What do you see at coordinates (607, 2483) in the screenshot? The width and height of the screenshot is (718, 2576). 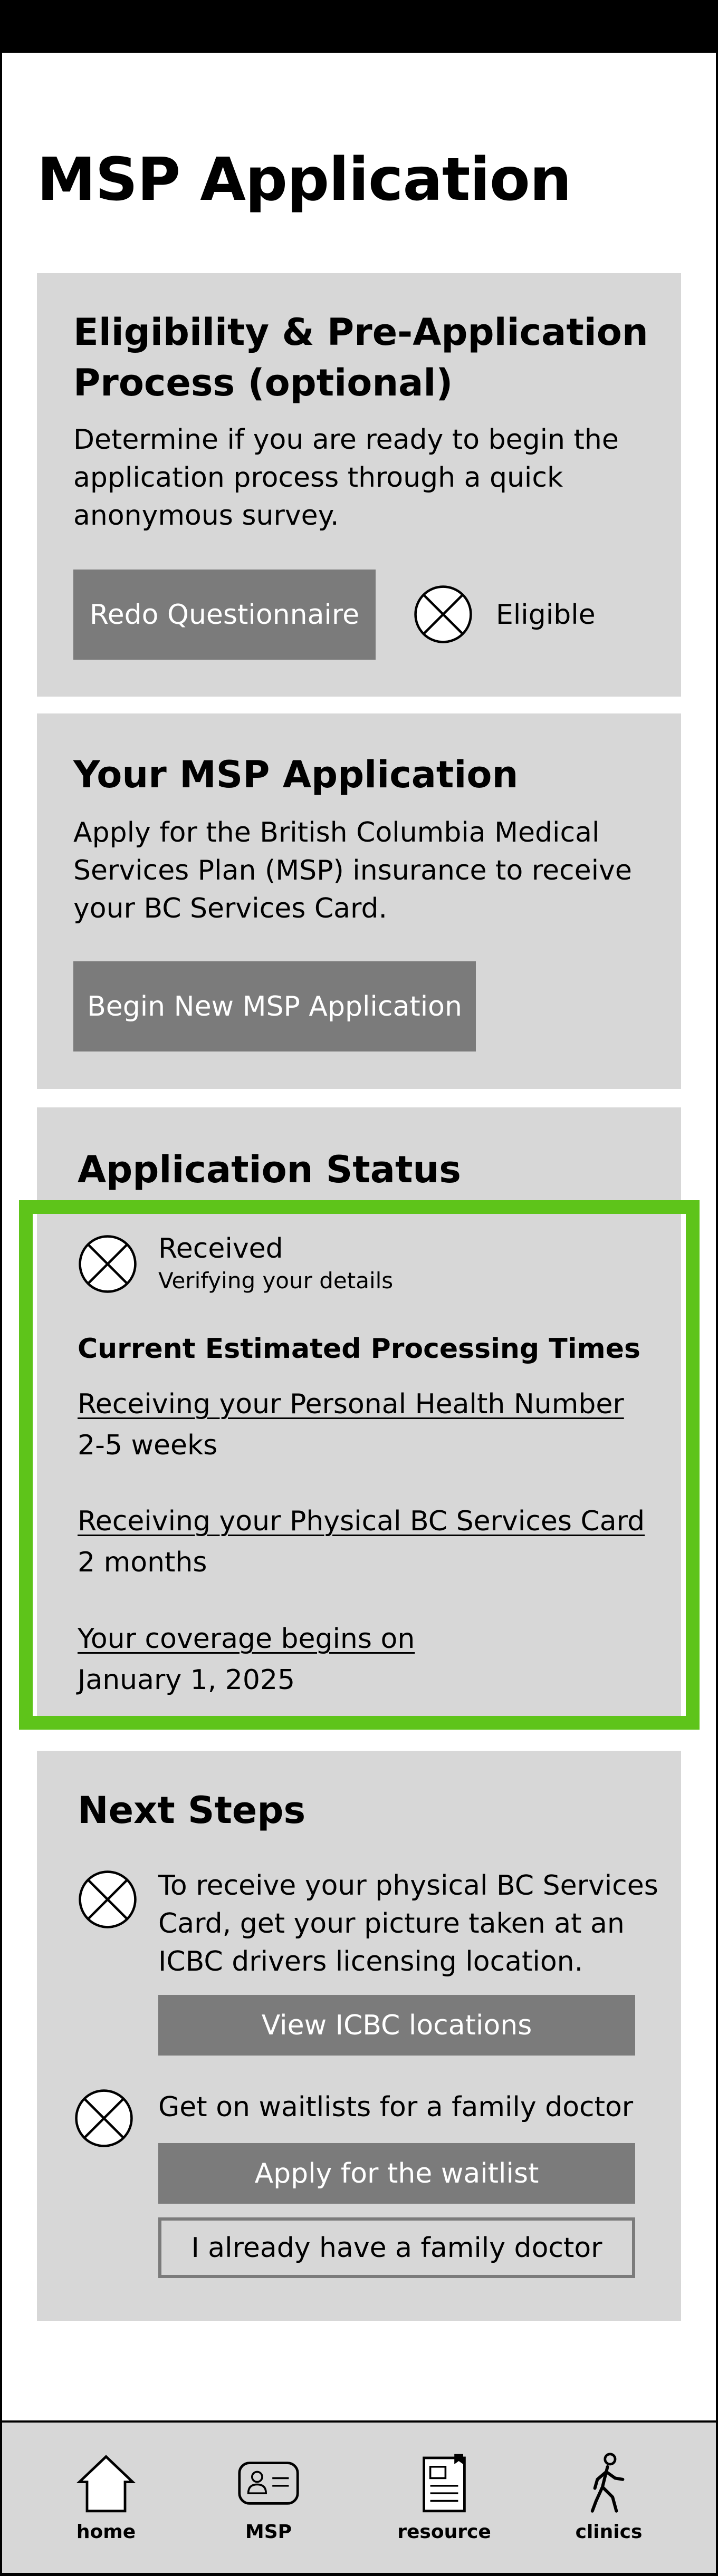 I see `walking-person-icon` at bounding box center [607, 2483].